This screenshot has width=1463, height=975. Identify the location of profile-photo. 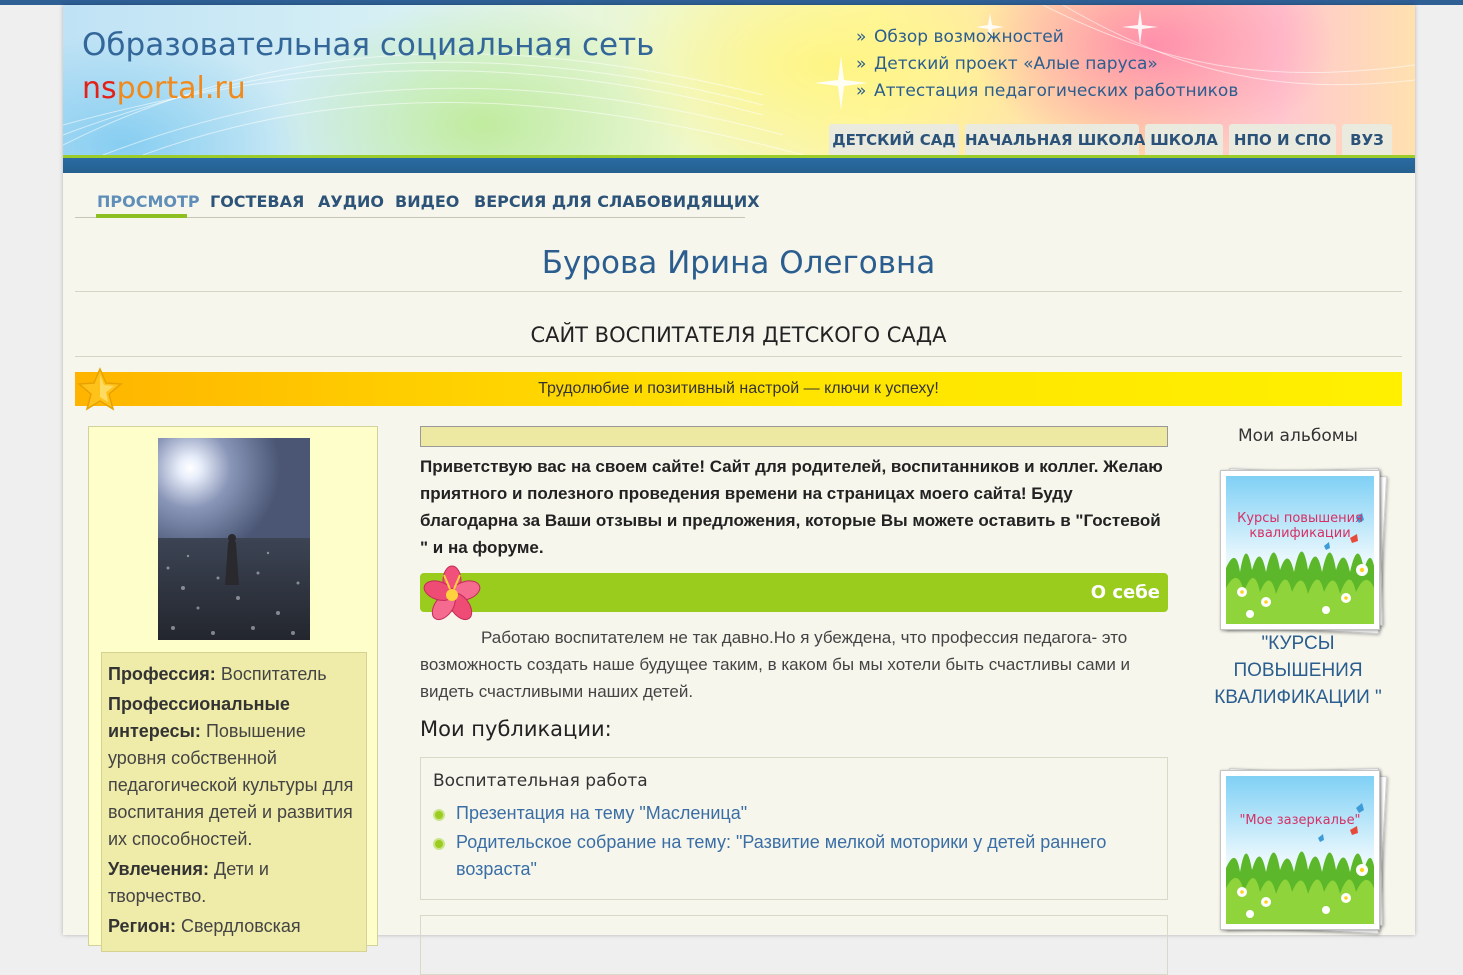
(234, 539).